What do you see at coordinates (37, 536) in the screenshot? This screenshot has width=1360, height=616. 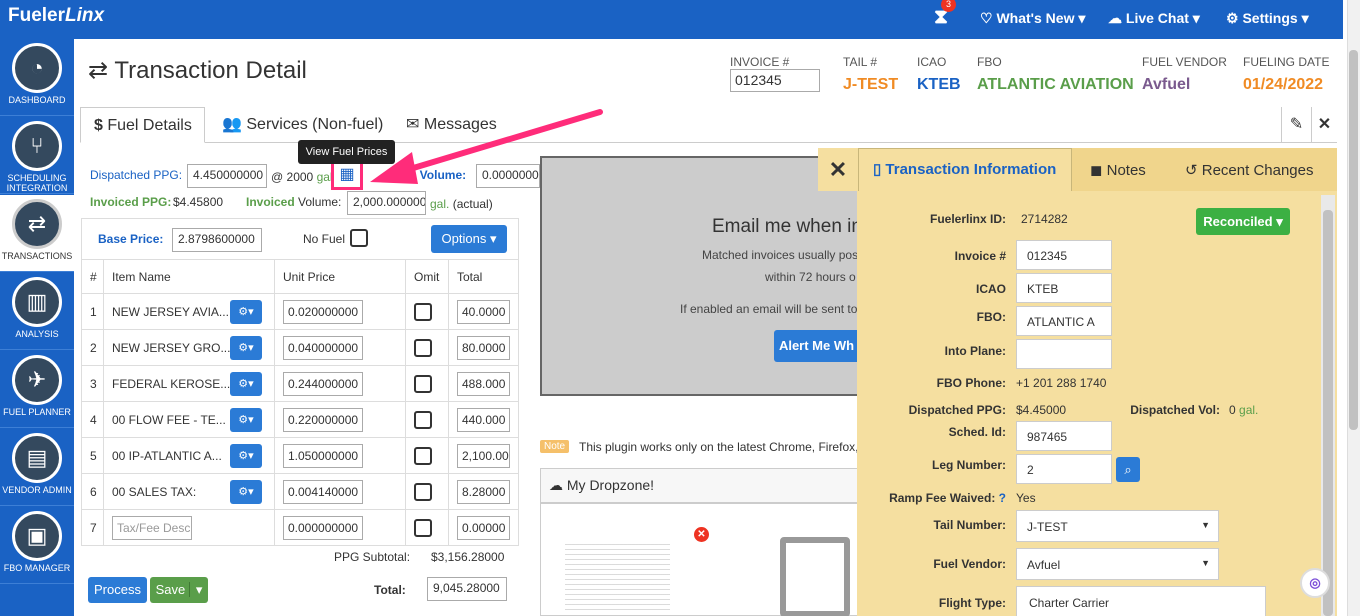 I see `briefcase-icon: ▣` at bounding box center [37, 536].